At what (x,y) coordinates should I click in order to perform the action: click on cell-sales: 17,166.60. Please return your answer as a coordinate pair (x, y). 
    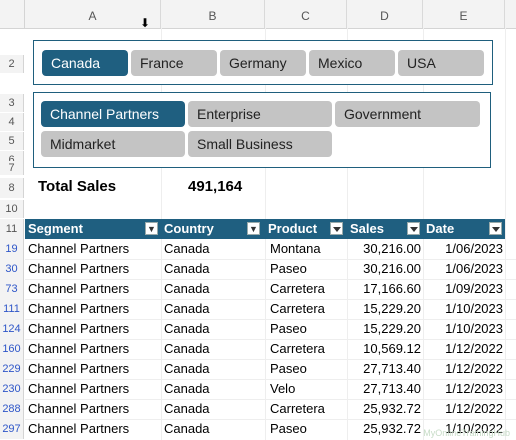
    Looking at the image, I should click on (384, 289).